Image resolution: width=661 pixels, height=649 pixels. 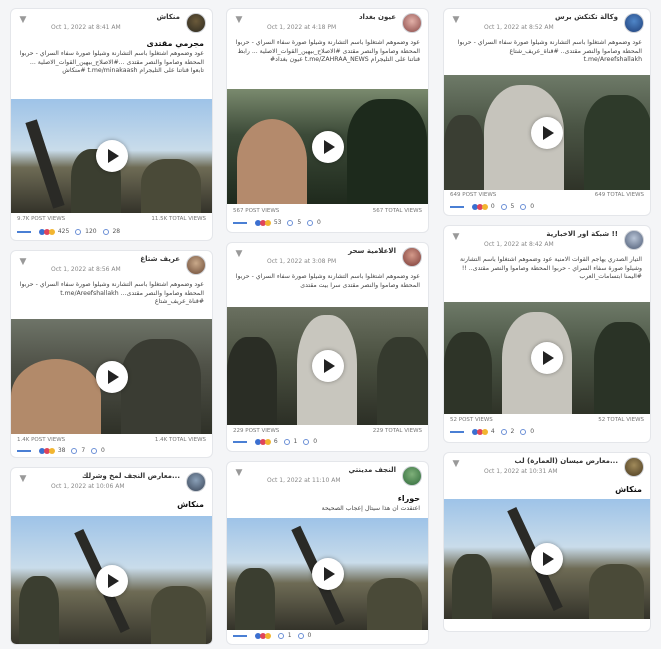 What do you see at coordinates (256, 431) in the screenshot?
I see `post-views: 229 POST VIEWS` at bounding box center [256, 431].